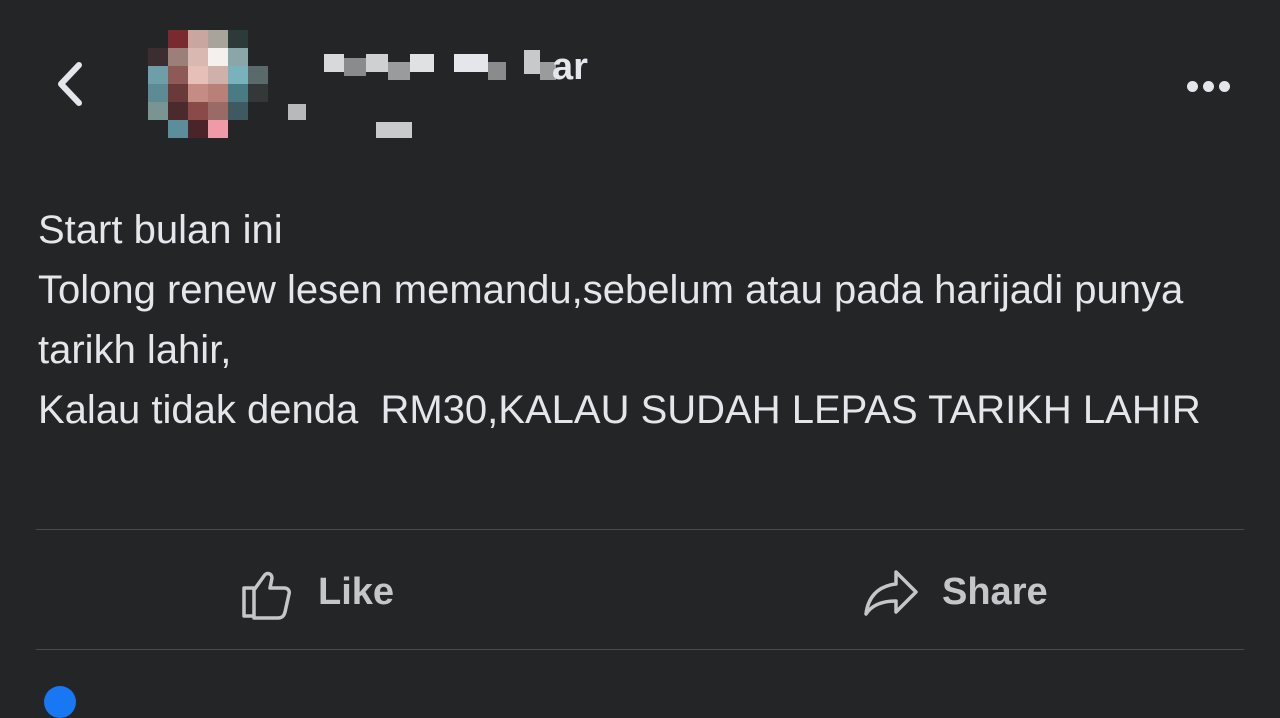 Image resolution: width=1280 pixels, height=718 pixels. What do you see at coordinates (208, 85) in the screenshot?
I see `avatar` at bounding box center [208, 85].